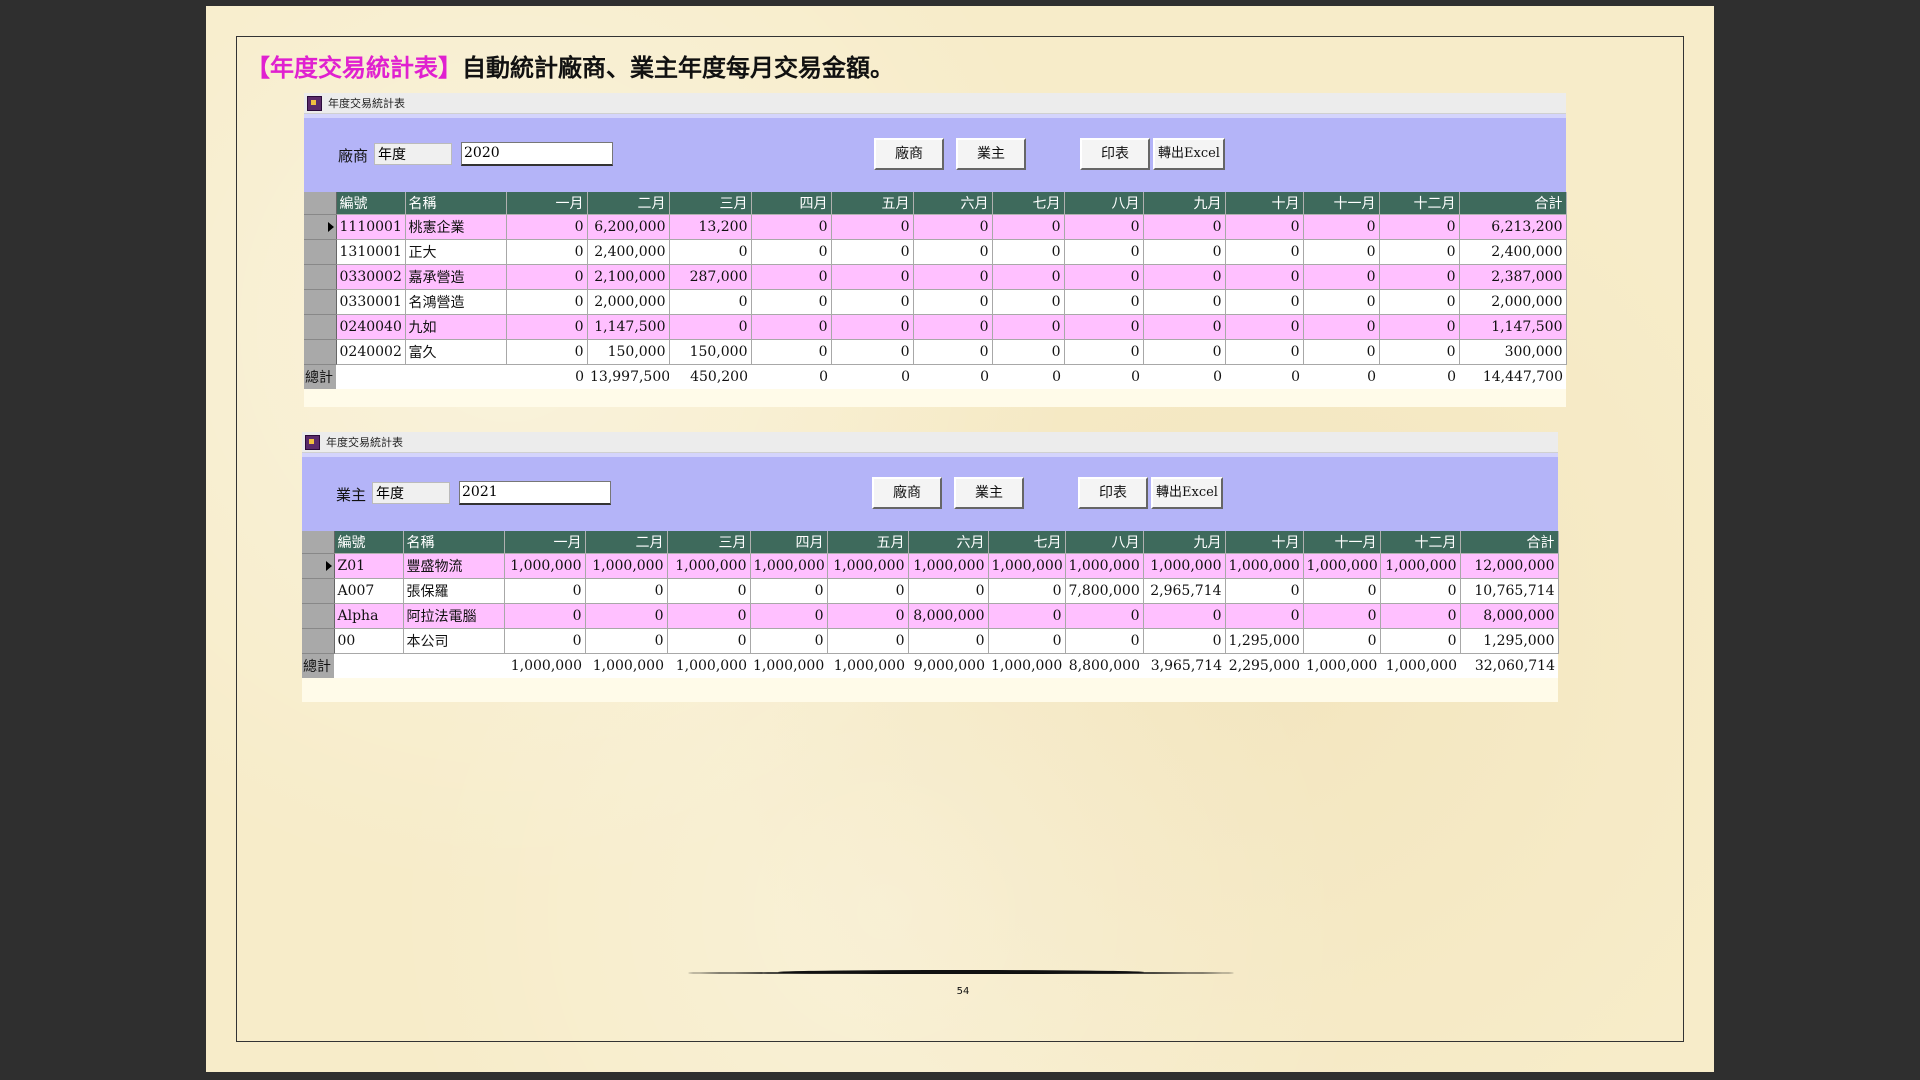  I want to click on column-header: 十二月, so click(1419, 203).